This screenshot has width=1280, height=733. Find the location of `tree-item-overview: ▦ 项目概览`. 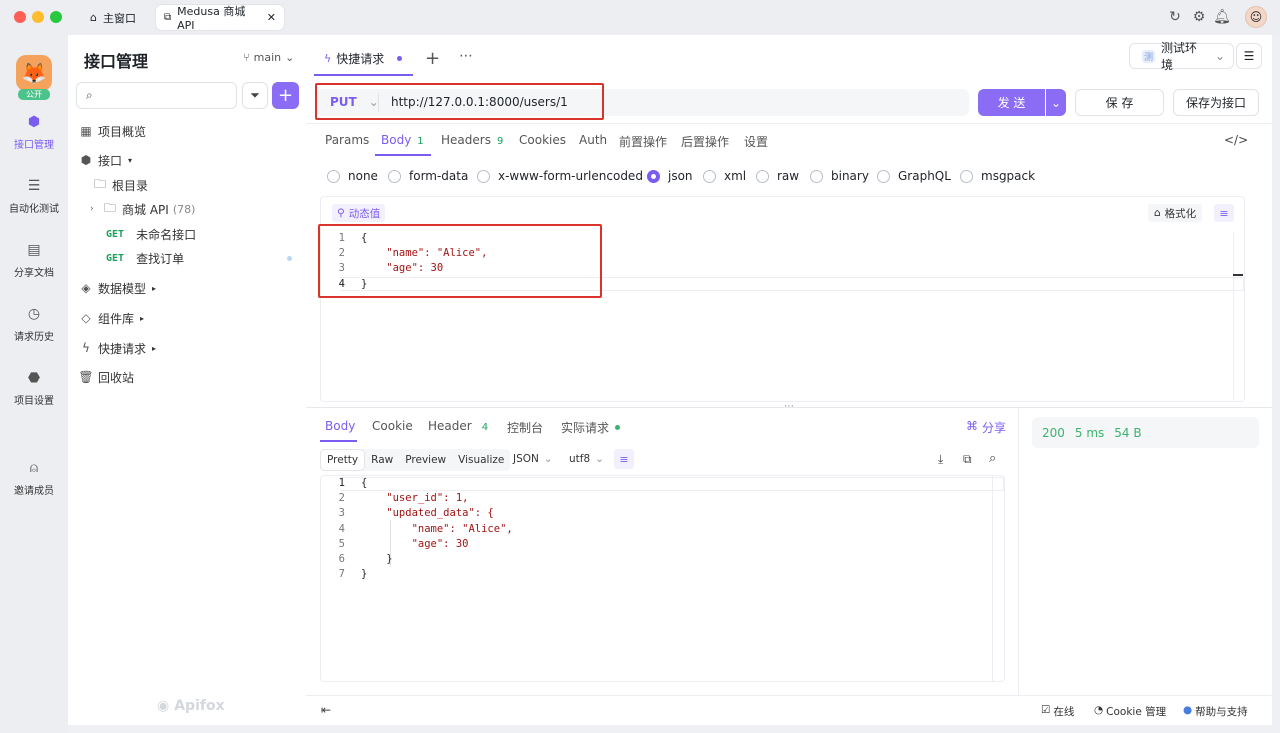

tree-item-overview: ▦ 项目概览 is located at coordinates (197, 131).